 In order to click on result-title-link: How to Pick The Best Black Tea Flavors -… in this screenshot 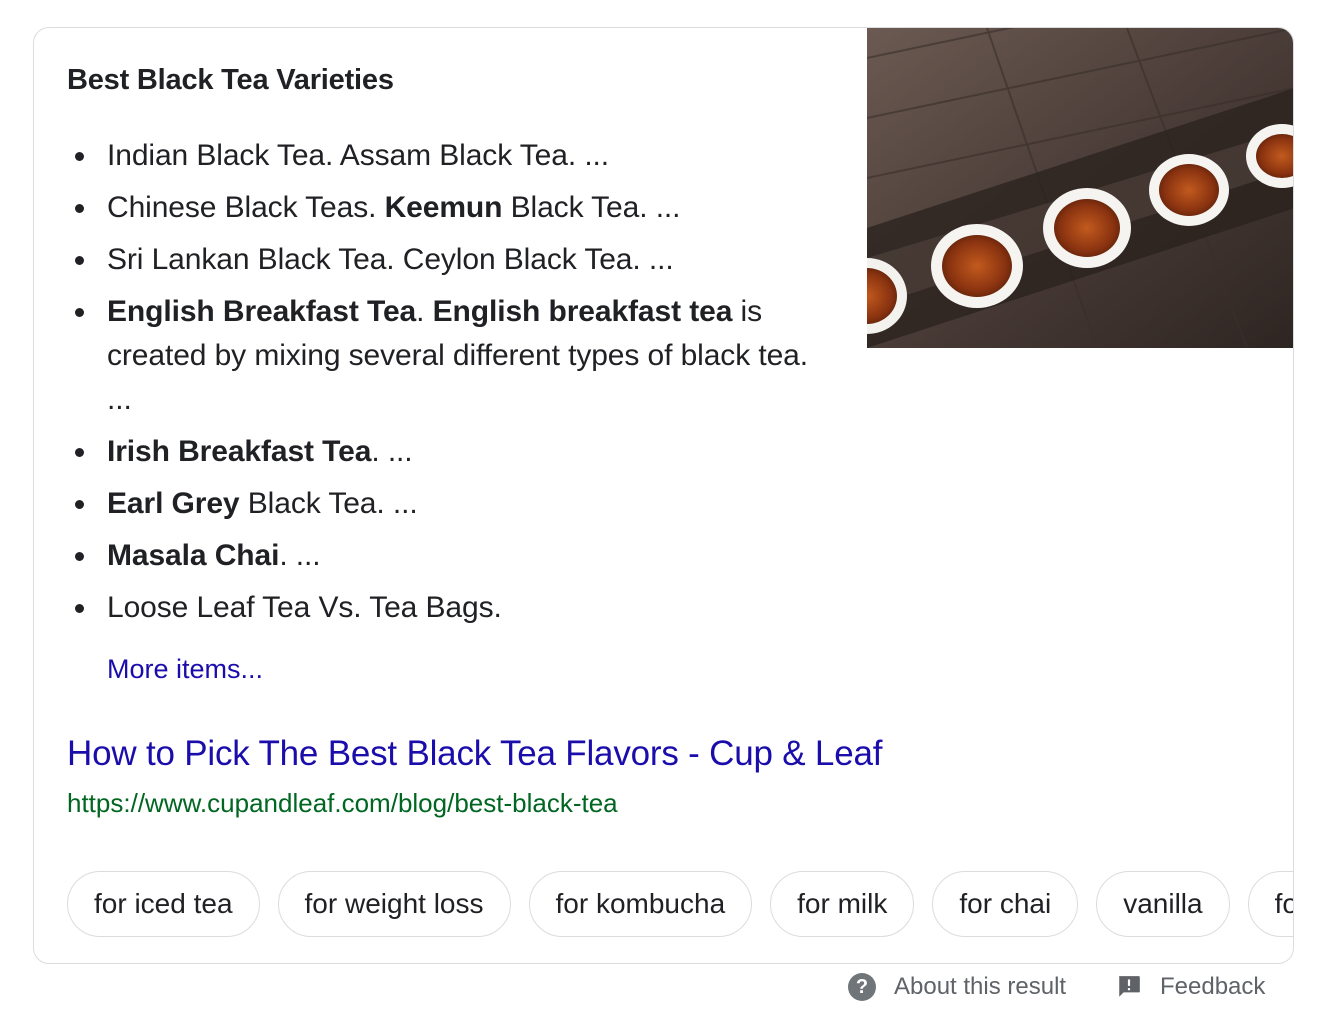, I will do `click(474, 754)`.